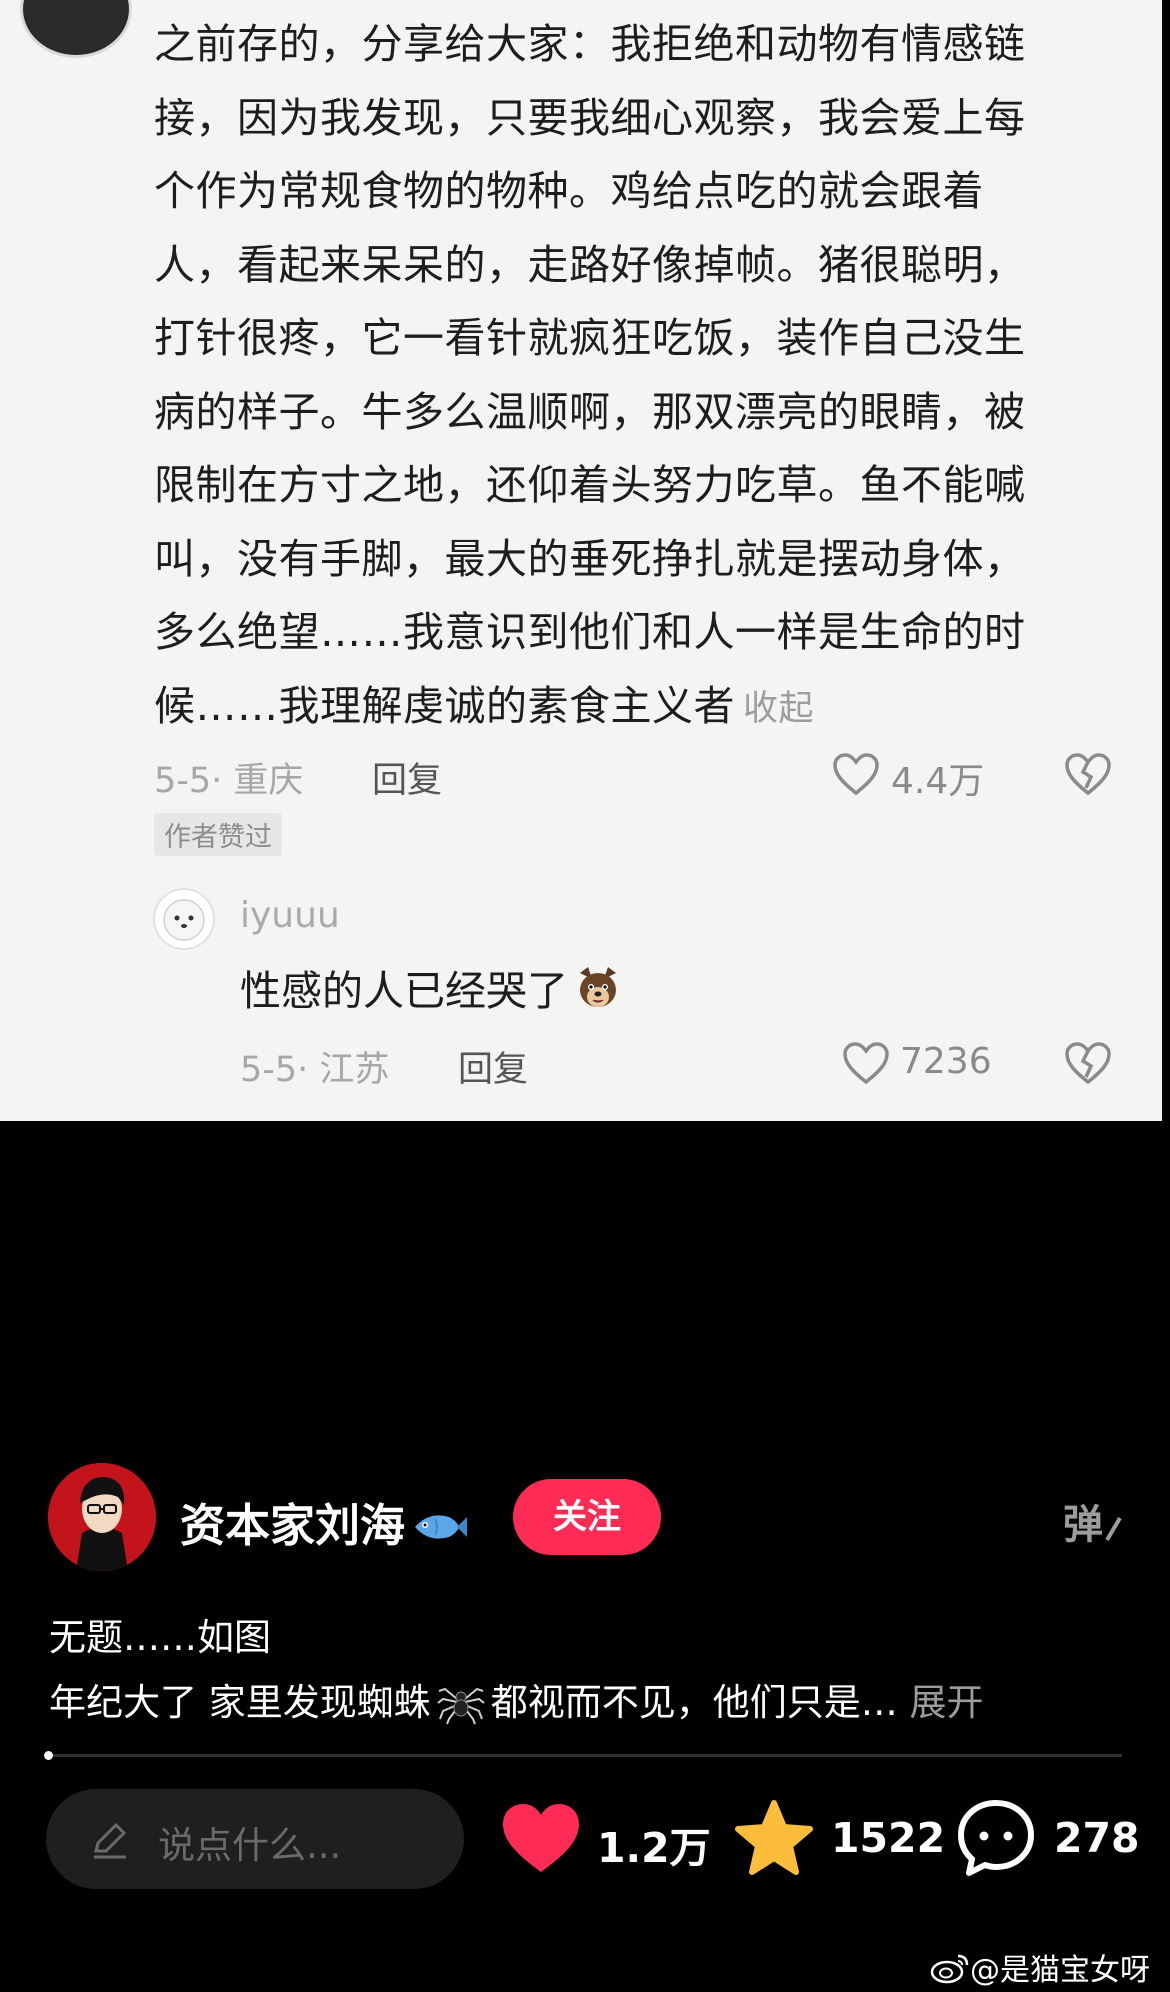 Image resolution: width=1170 pixels, height=1992 pixels. I want to click on comment-bubble-icon, so click(996, 1838).